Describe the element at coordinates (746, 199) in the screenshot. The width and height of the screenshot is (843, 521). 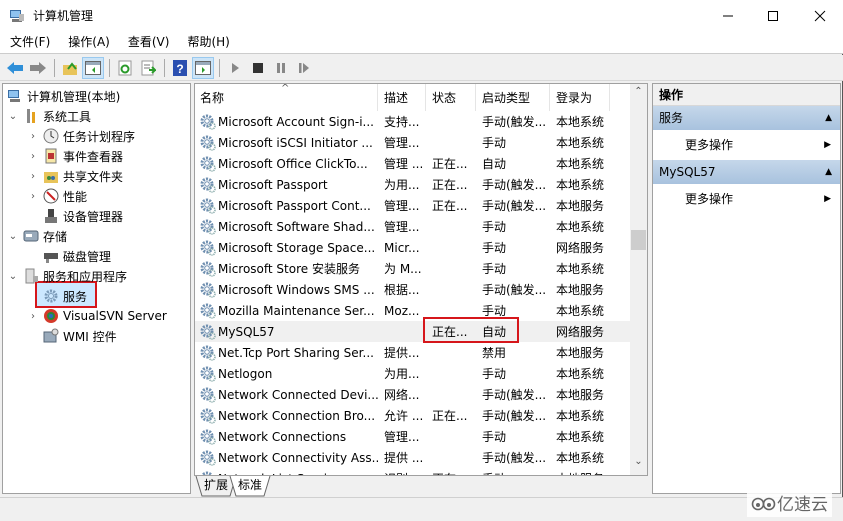
I see `action-more-actions-mysql57: 更多操作 ▶` at that location.